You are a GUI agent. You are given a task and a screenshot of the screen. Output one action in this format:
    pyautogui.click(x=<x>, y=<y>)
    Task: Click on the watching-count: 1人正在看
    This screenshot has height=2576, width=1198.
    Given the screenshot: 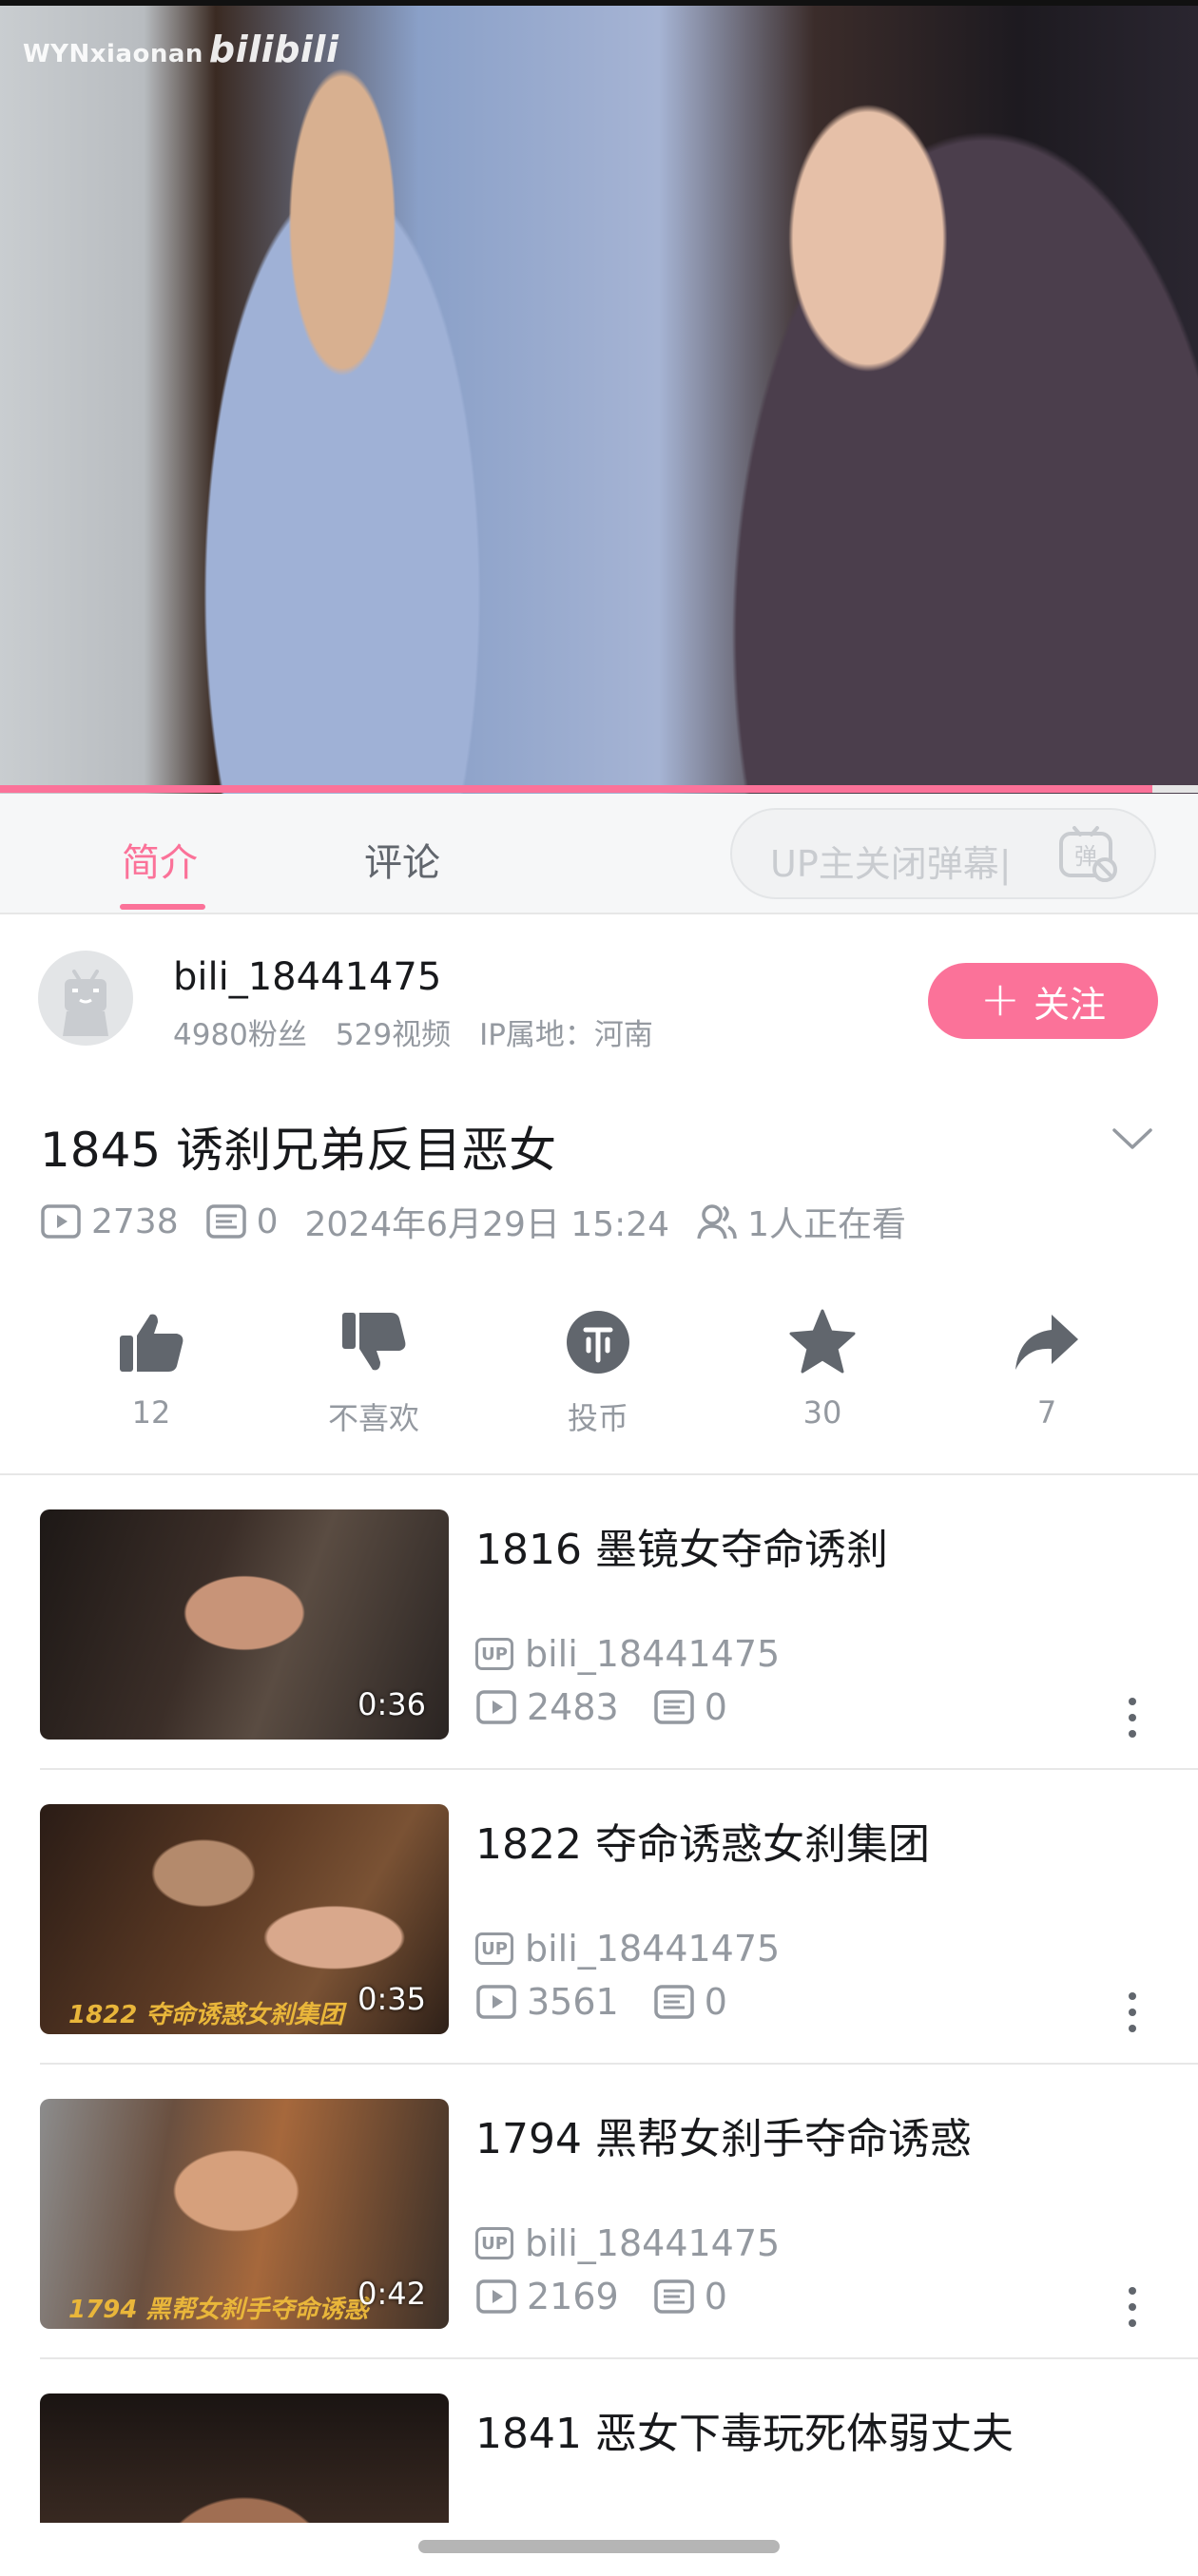 What is the action you would take?
    pyautogui.click(x=826, y=1224)
    